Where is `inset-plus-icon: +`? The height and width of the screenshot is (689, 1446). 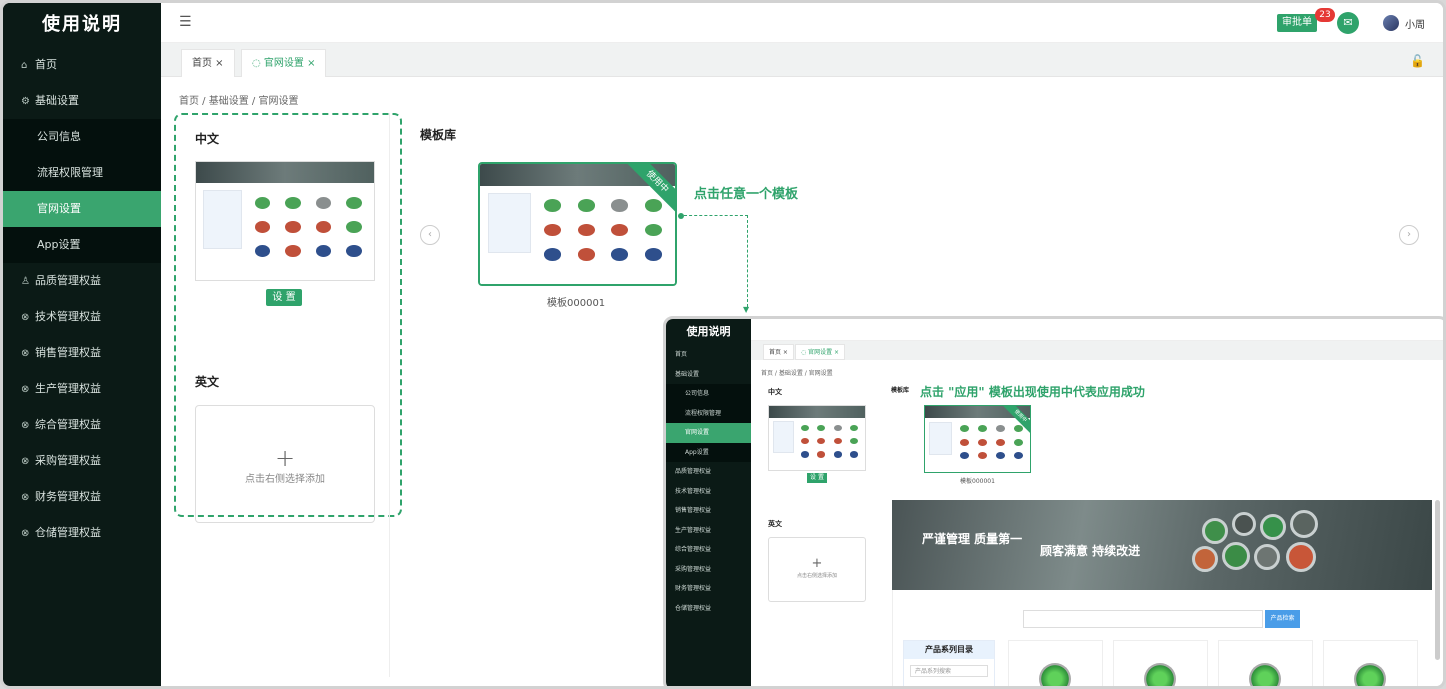 inset-plus-icon: + is located at coordinates (817, 563).